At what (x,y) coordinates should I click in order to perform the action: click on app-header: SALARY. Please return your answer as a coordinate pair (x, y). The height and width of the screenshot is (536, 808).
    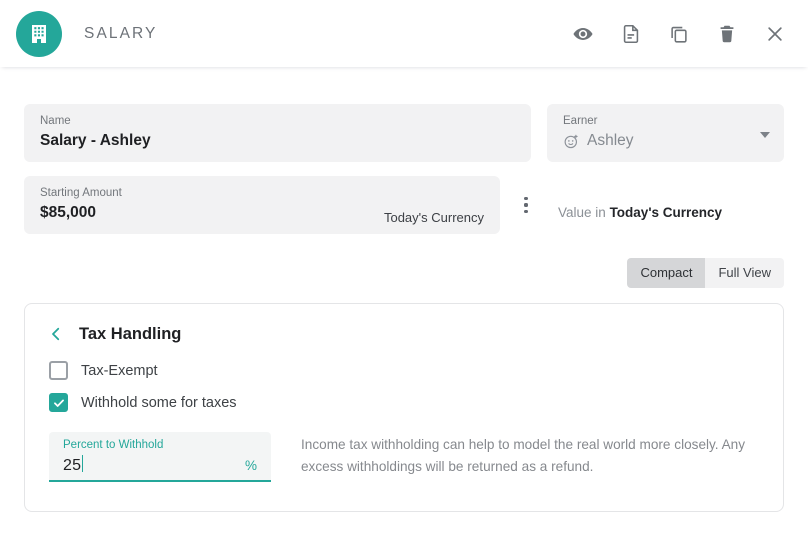
    Looking at the image, I should click on (404, 33).